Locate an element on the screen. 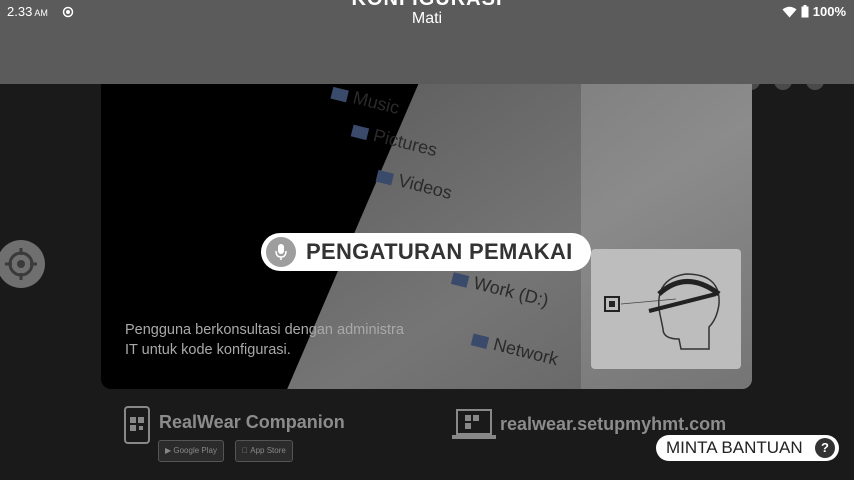 The width and height of the screenshot is (854, 480). status-right: 100% is located at coordinates (814, 11).